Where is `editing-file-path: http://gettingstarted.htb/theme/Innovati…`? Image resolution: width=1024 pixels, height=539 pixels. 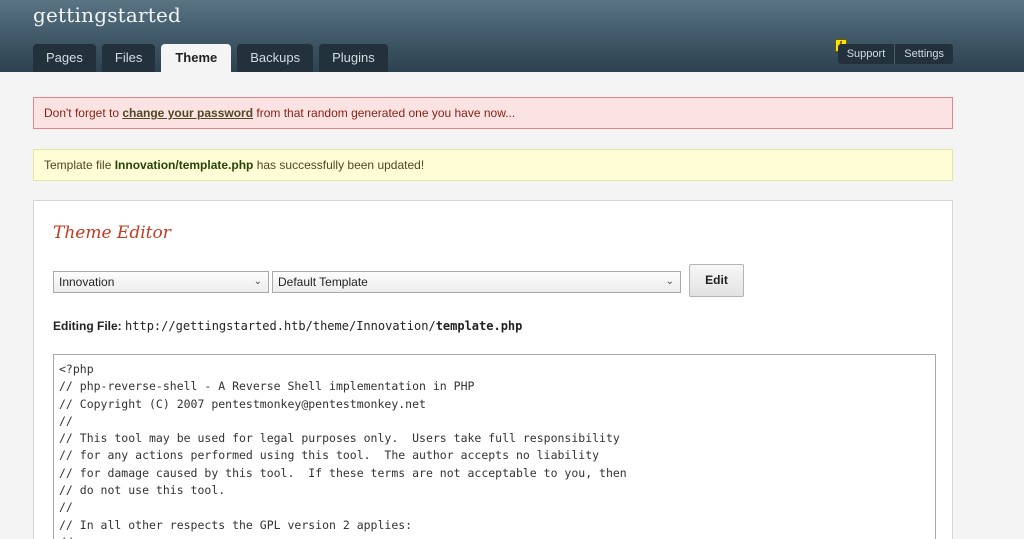
editing-file-path: http://gettingstarted.htb/theme/Innovati… is located at coordinates (323, 326).